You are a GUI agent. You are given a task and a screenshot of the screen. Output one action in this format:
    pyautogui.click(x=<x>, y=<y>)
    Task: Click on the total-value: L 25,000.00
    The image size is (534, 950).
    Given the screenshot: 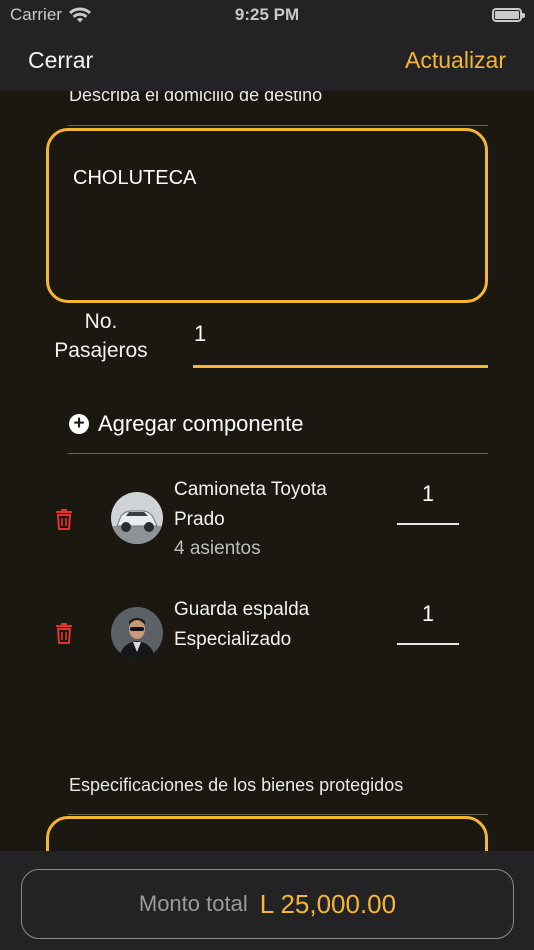 What is the action you would take?
    pyautogui.click(x=328, y=903)
    